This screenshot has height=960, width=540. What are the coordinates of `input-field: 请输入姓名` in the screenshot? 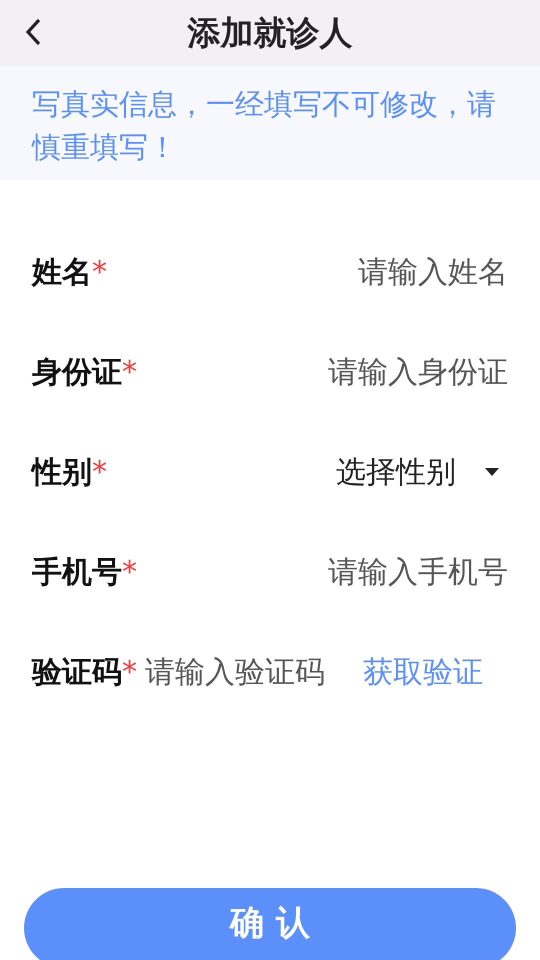 It's located at (307, 272).